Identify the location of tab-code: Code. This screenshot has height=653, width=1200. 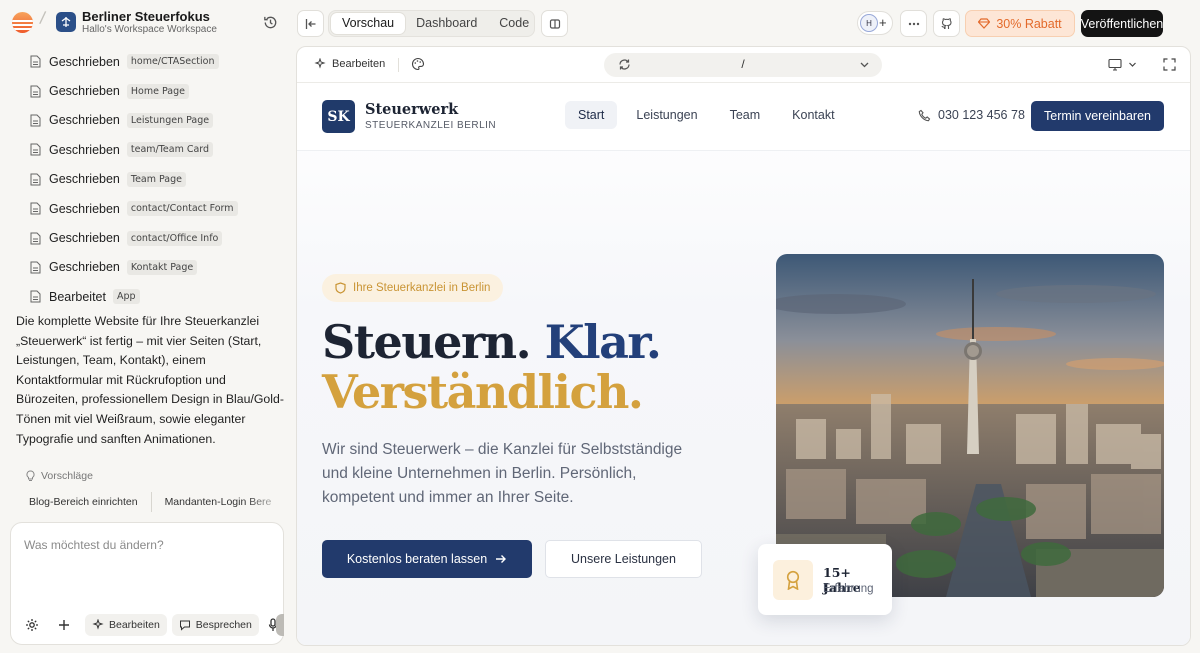
(514, 23).